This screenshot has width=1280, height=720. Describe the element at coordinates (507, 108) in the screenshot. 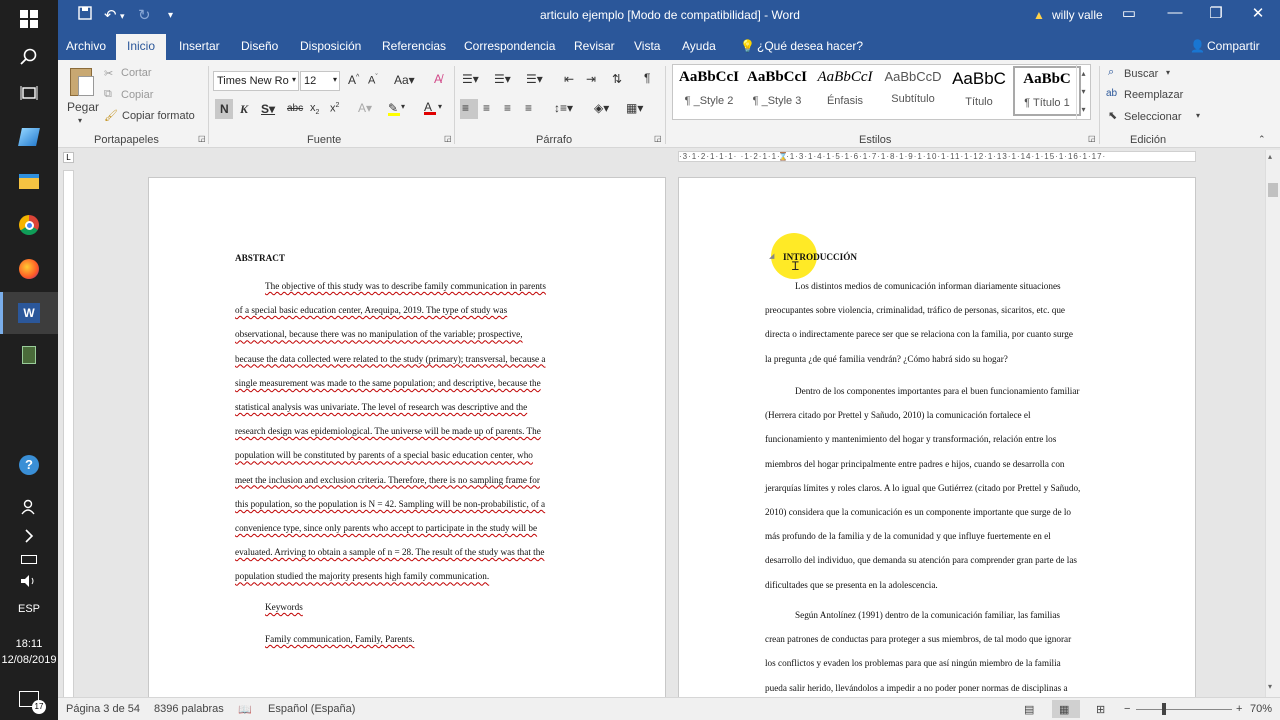

I see `align-right-icon: ≡` at that location.